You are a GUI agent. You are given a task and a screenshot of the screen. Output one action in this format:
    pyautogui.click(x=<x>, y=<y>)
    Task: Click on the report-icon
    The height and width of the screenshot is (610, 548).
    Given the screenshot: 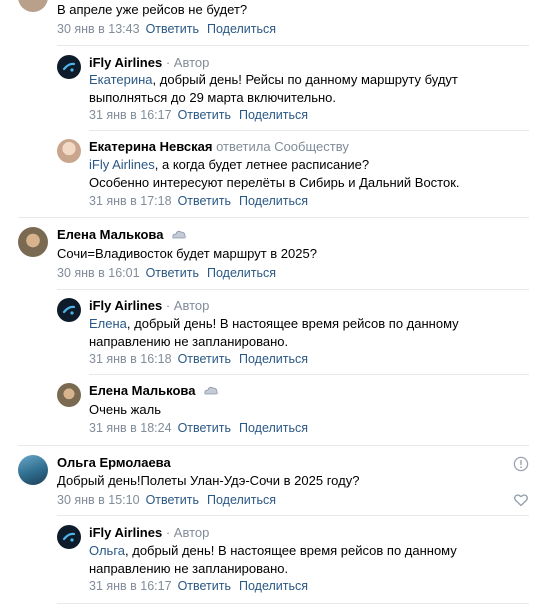 What is the action you would take?
    pyautogui.click(x=521, y=464)
    